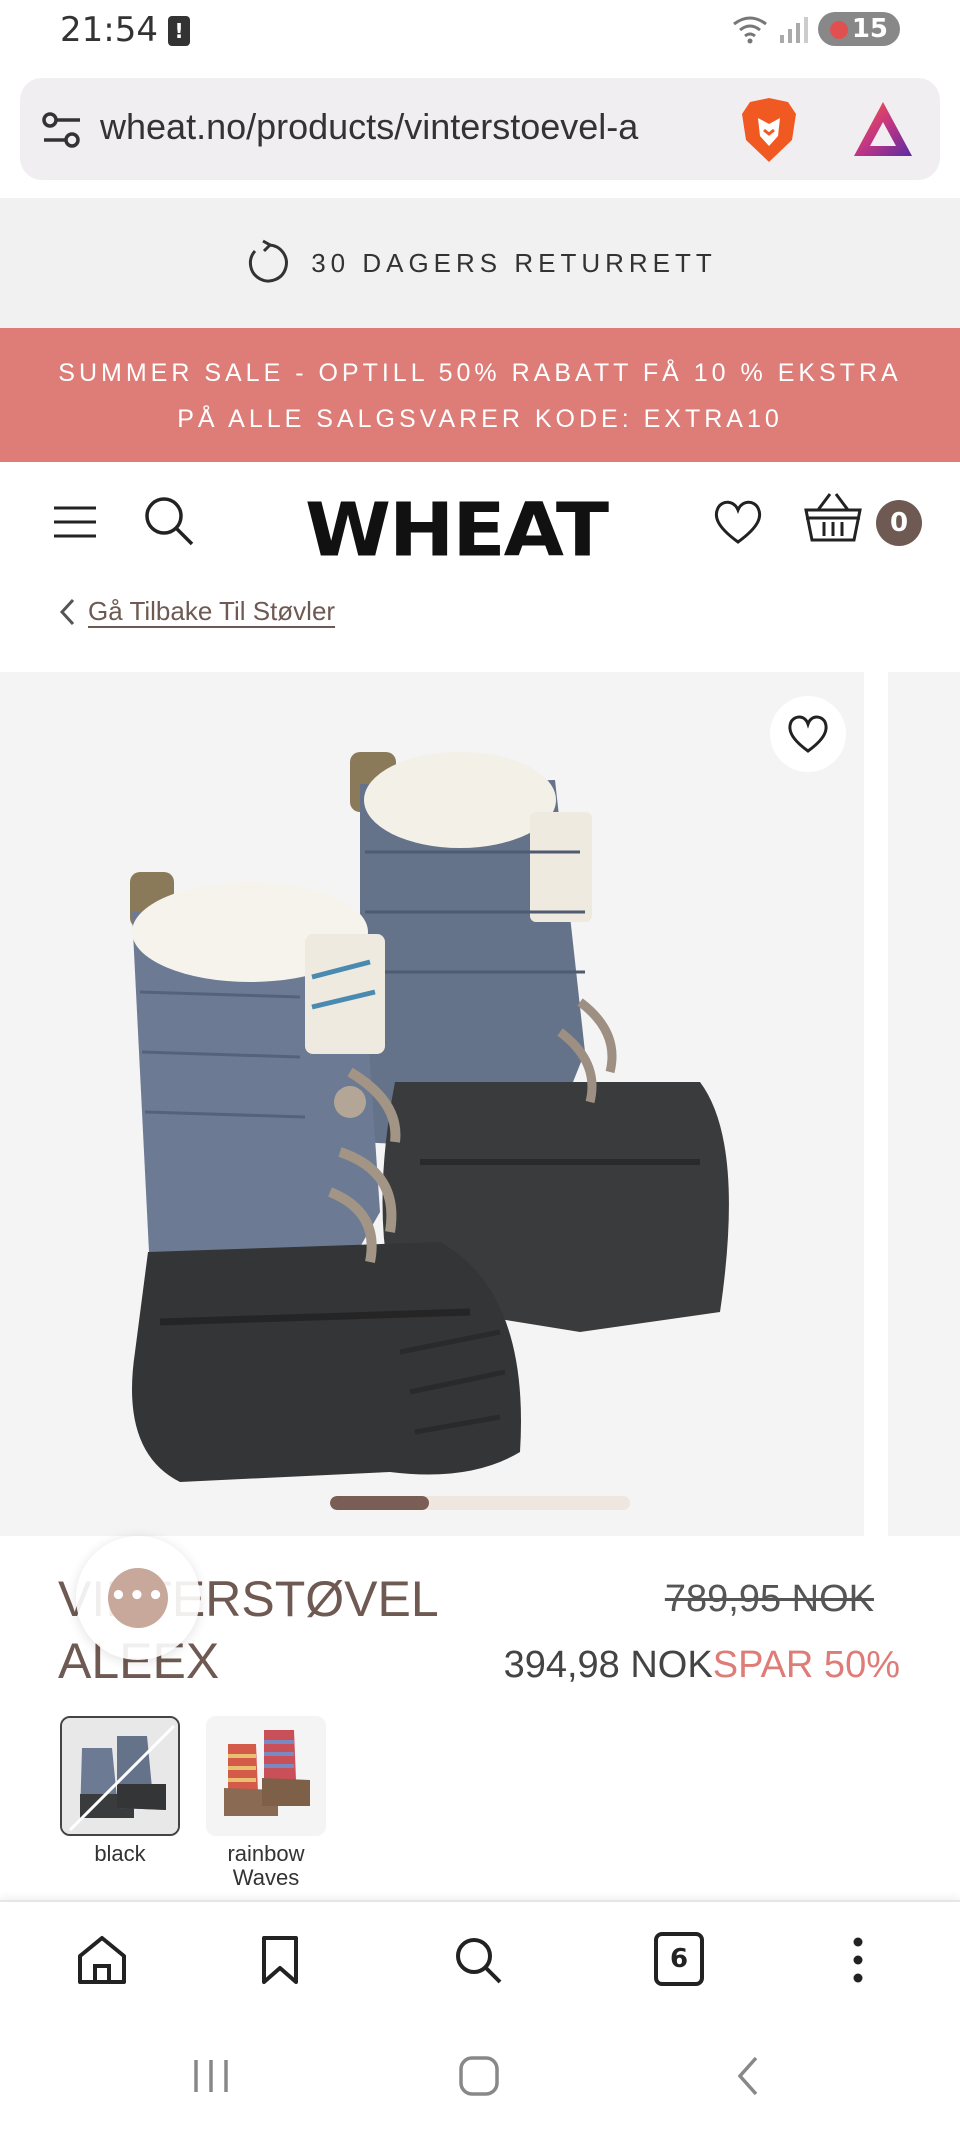  What do you see at coordinates (457, 531) in the screenshot?
I see `wheat-logo: WHEAT` at bounding box center [457, 531].